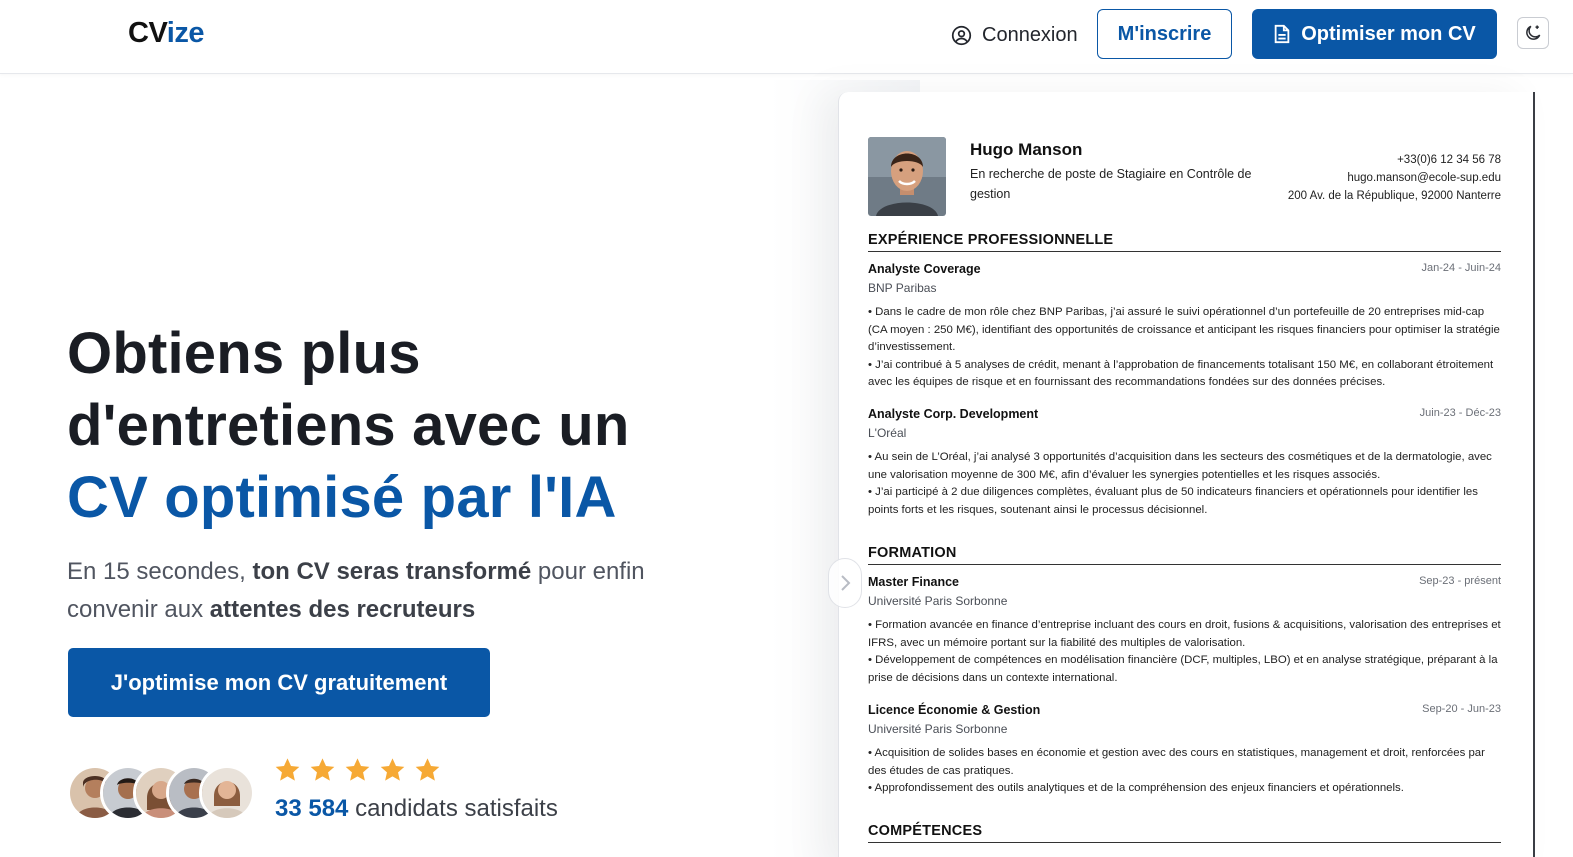  I want to click on cv-entry-title: Master Finance, so click(914, 582).